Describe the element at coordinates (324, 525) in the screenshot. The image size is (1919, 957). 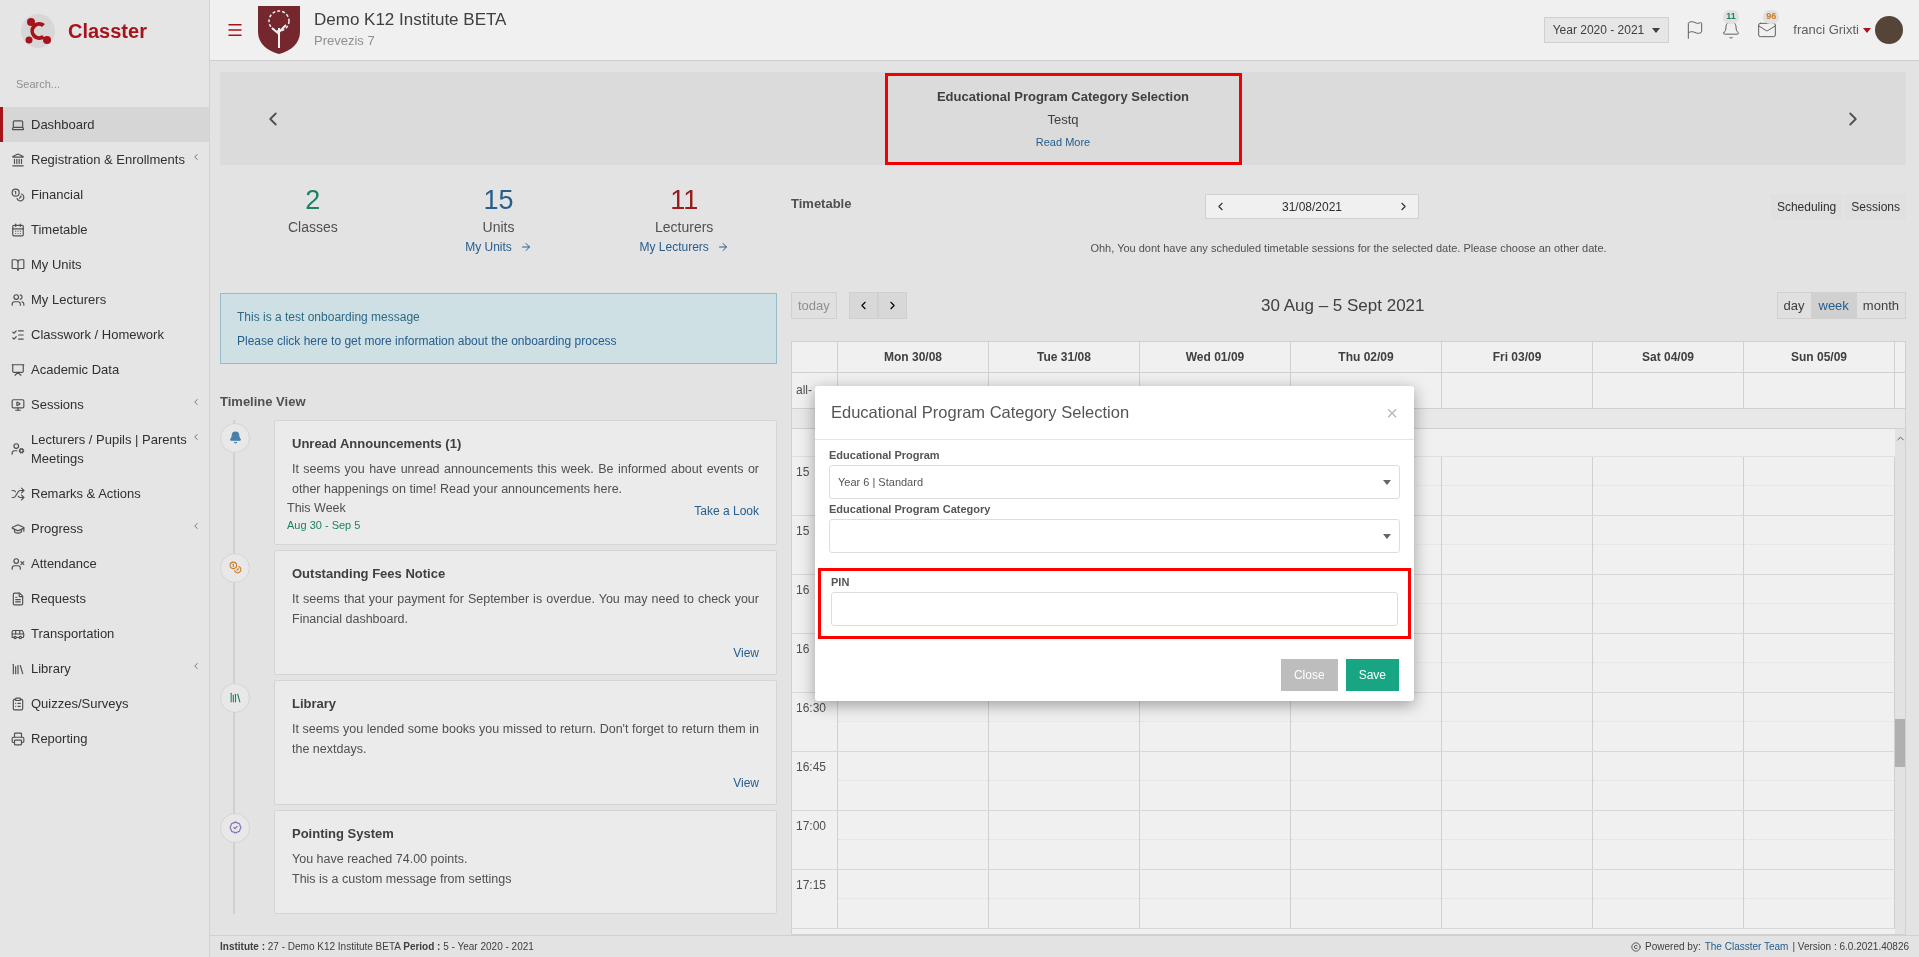
I see `period-dates: Aug 30 - Sep 5` at that location.